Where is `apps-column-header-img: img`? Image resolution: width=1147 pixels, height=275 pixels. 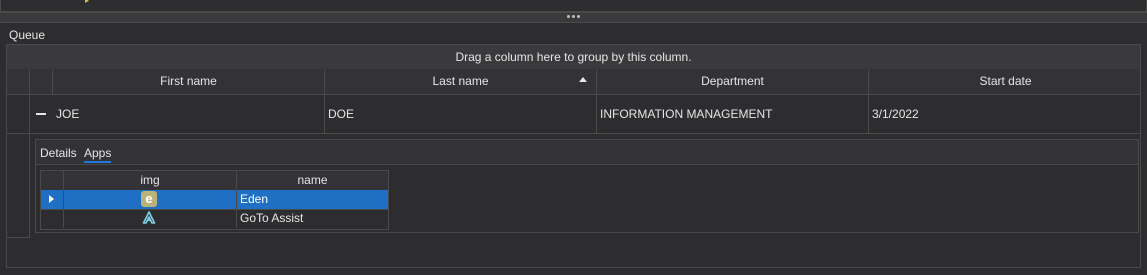 apps-column-header-img: img is located at coordinates (150, 180).